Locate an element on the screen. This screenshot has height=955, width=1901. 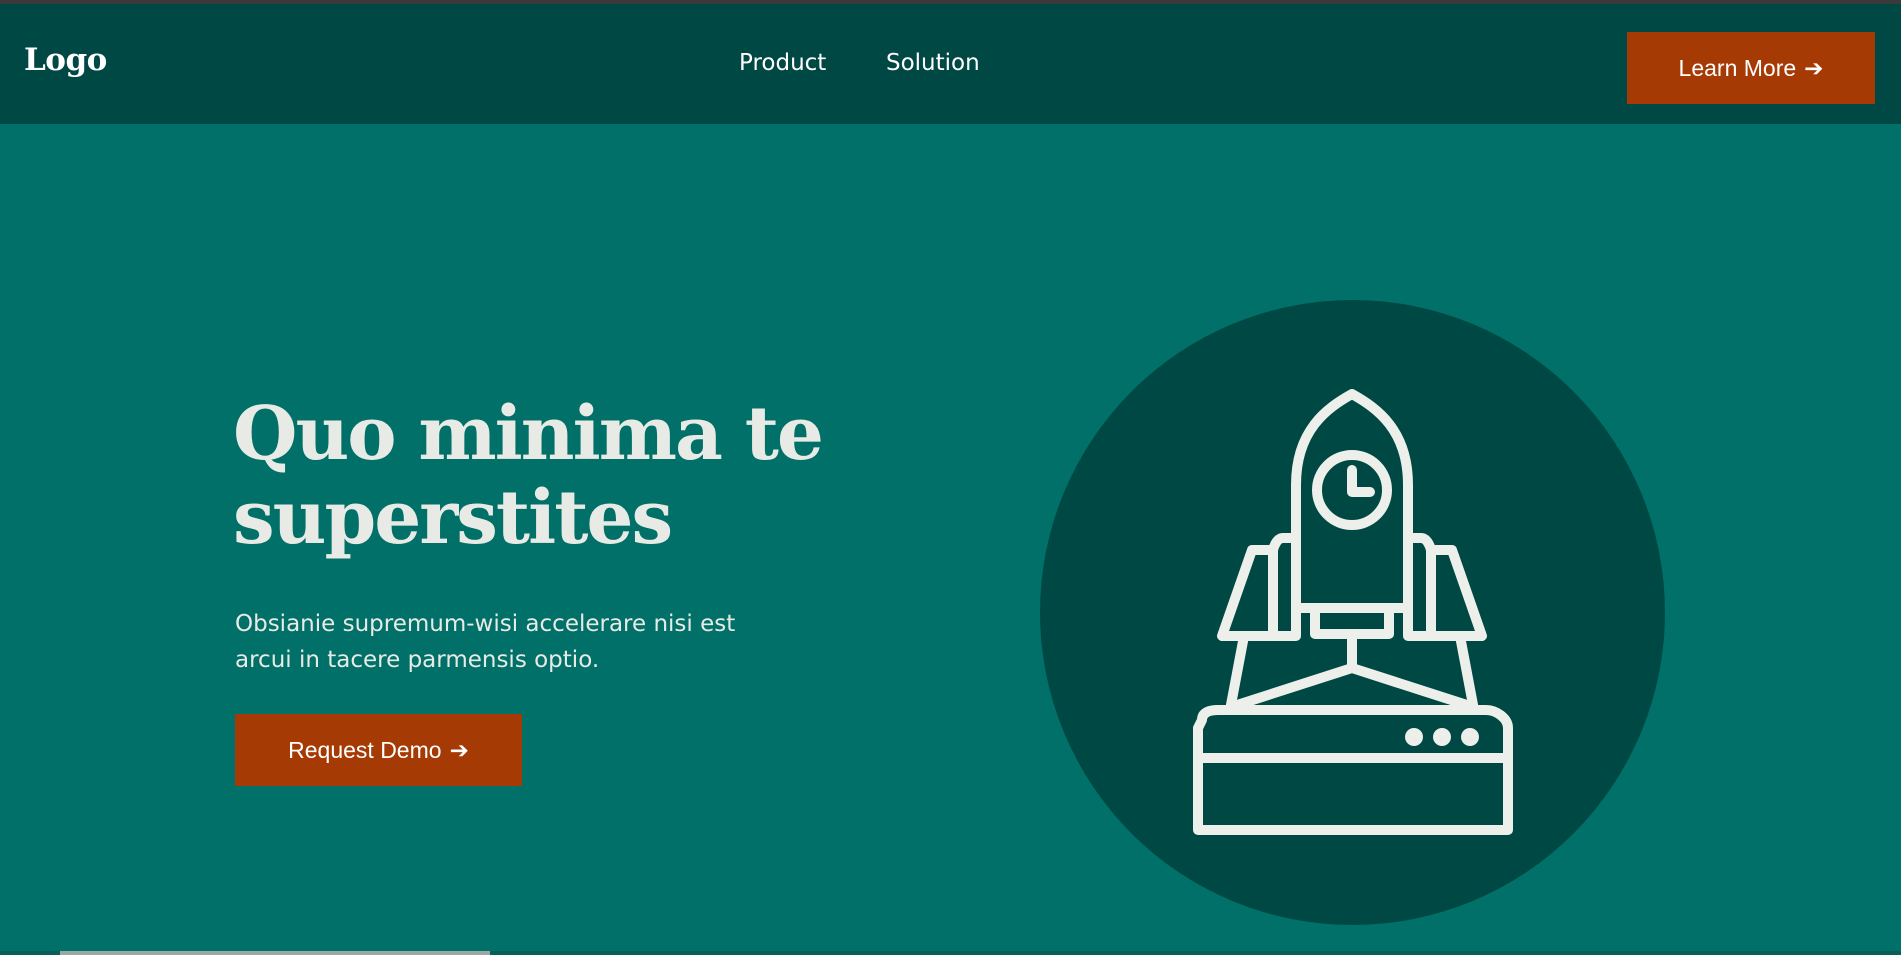
hero-title: Quo minima te superstites is located at coordinates (528, 476).